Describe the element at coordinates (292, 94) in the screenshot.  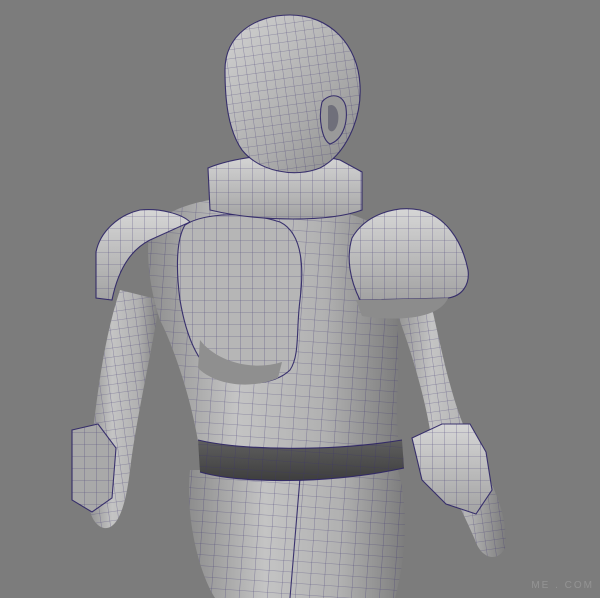
I see `head-mesh` at that location.